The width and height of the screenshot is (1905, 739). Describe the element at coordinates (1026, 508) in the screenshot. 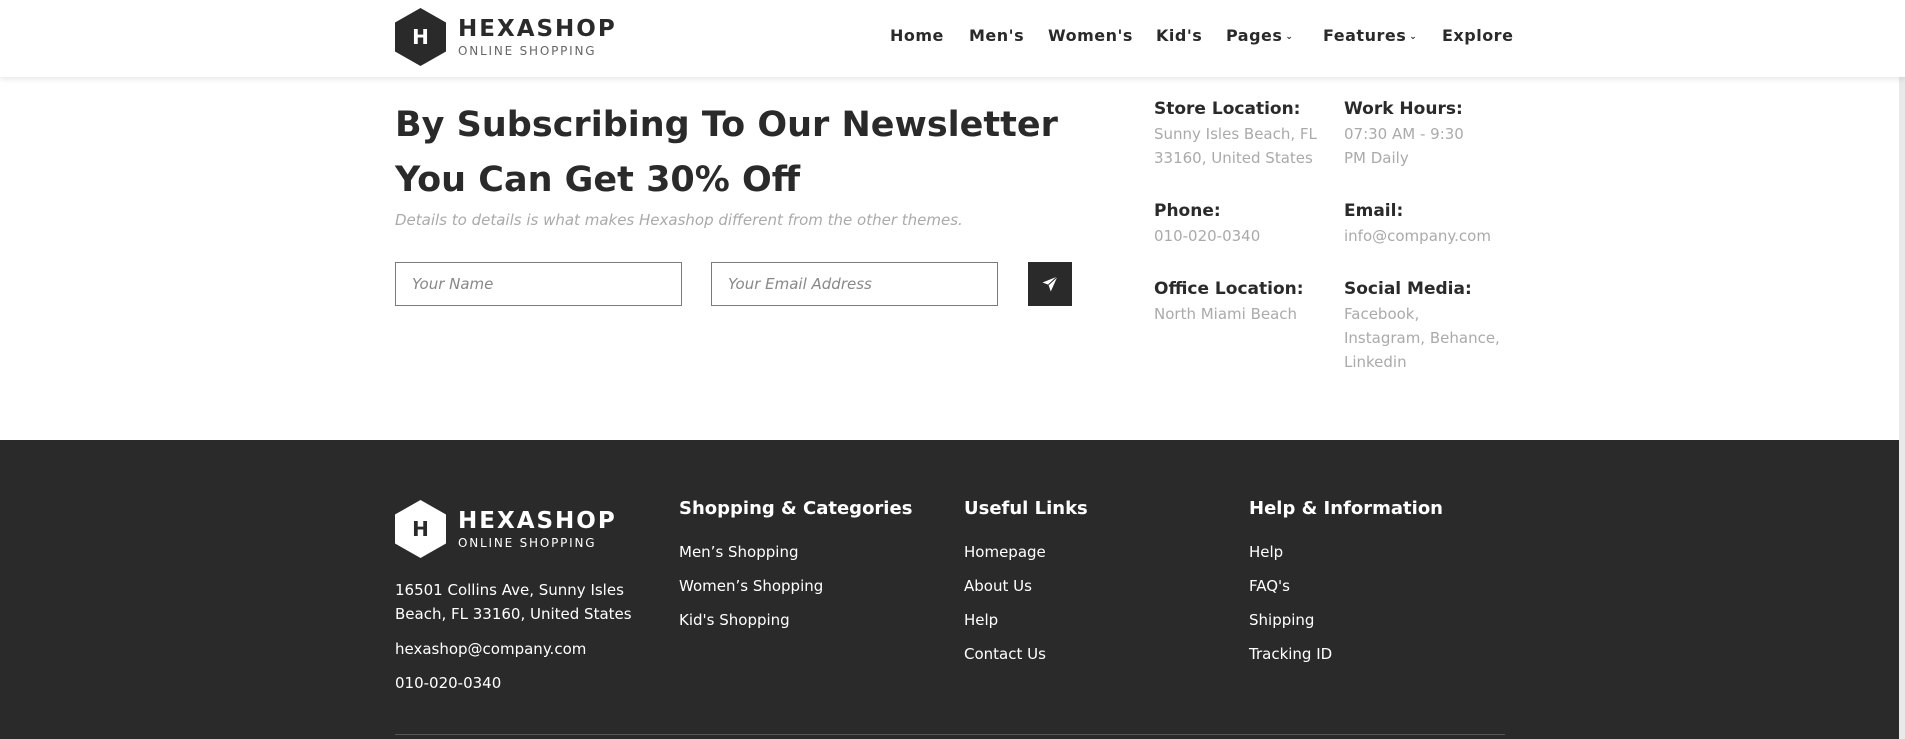

I see `footer-heading-useful-links: Useful Links` at that location.